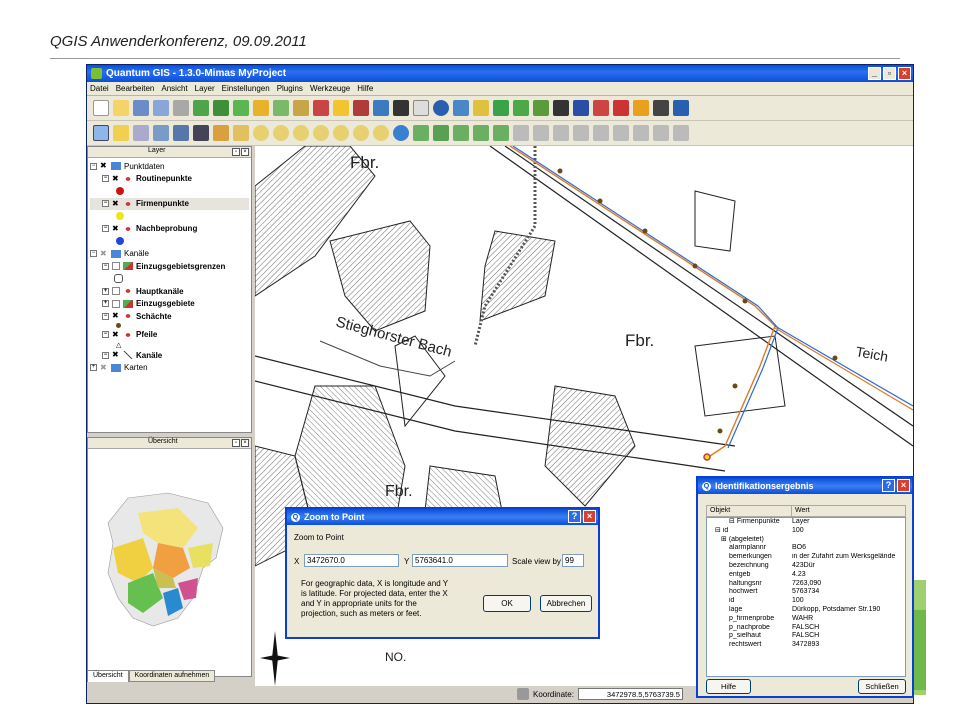  Describe the element at coordinates (169, 304) in the screenshot. I see `layer-einzugsgebiete: + Einzugsgebiete` at that location.